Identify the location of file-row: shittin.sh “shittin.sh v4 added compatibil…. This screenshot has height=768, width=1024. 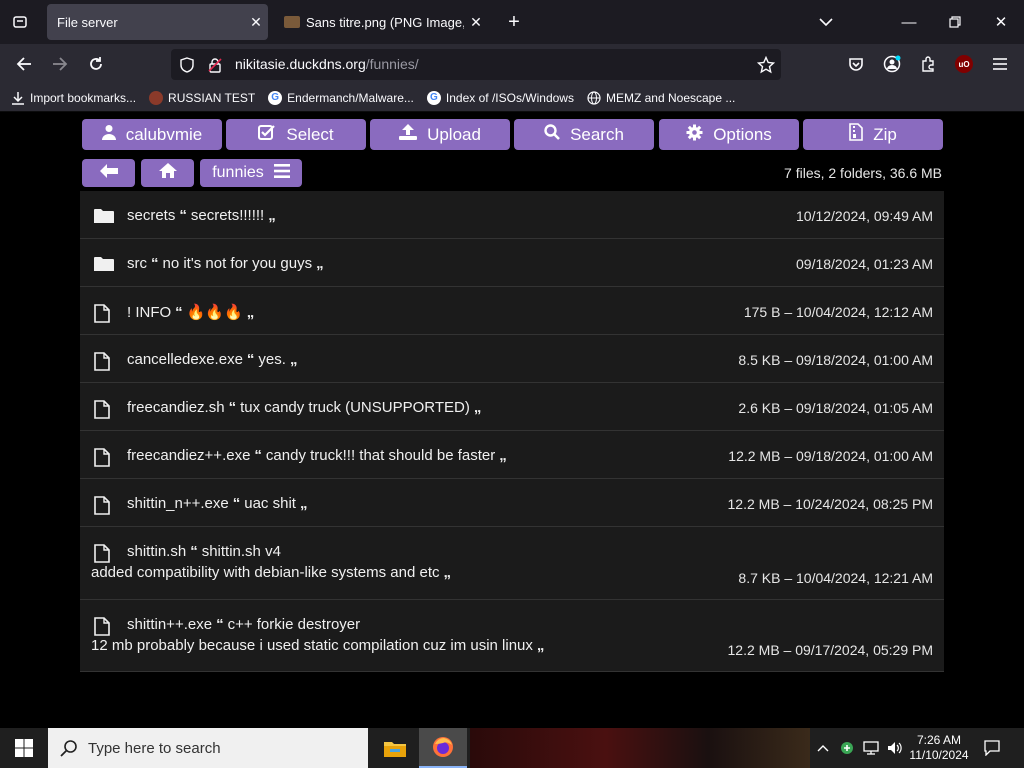
(512, 563).